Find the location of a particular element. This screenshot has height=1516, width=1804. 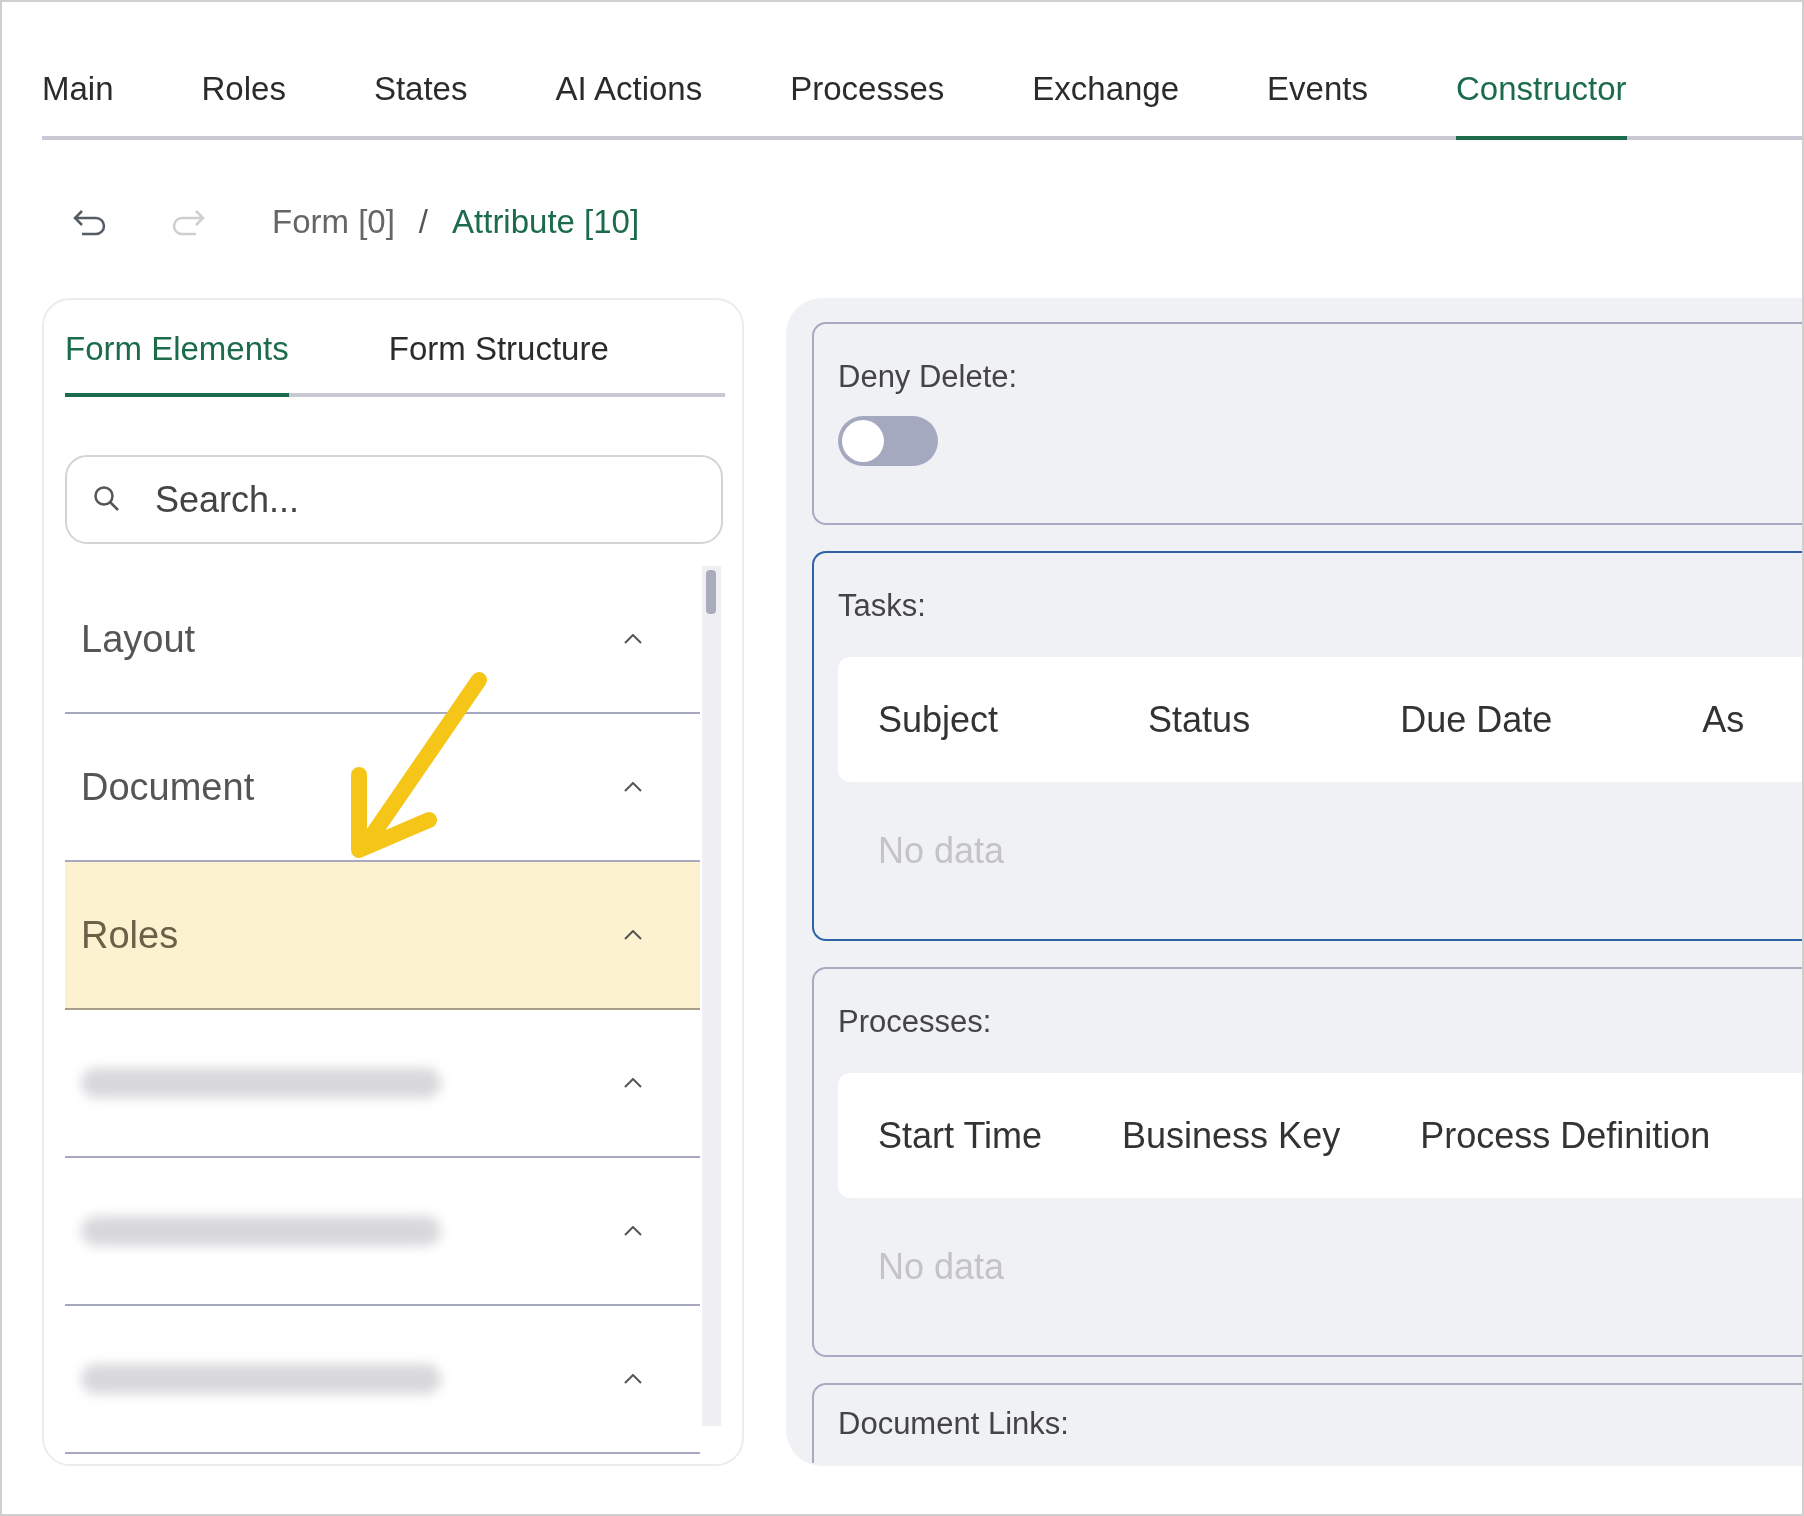

nav-tab: Main is located at coordinates (78, 102).